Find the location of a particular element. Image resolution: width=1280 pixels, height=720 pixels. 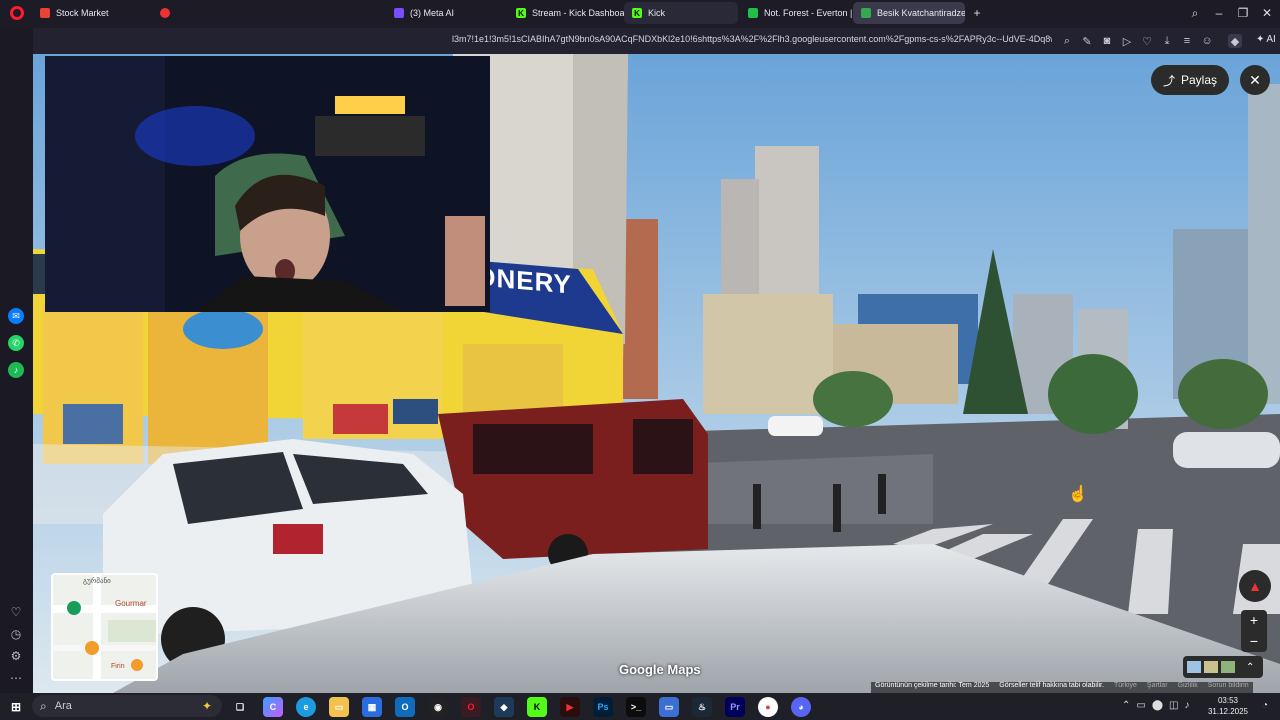

profile-icon: ☺ is located at coordinates (1207, 41).